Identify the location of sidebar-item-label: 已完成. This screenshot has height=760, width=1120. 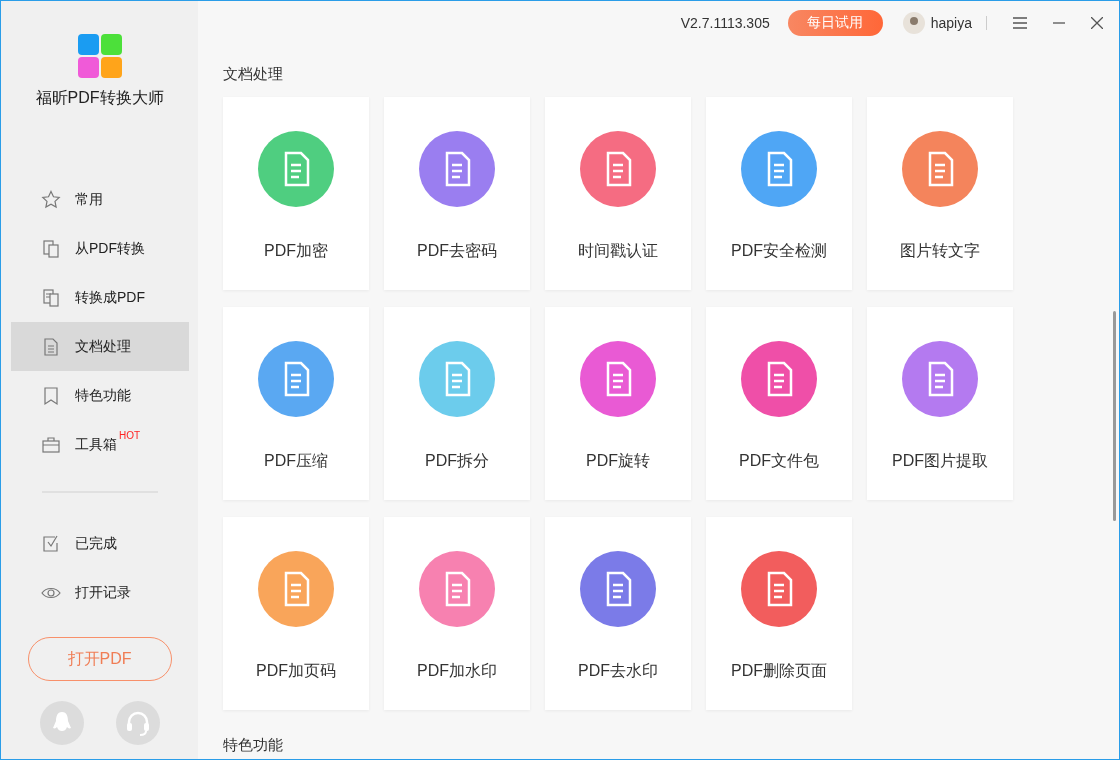
(96, 543).